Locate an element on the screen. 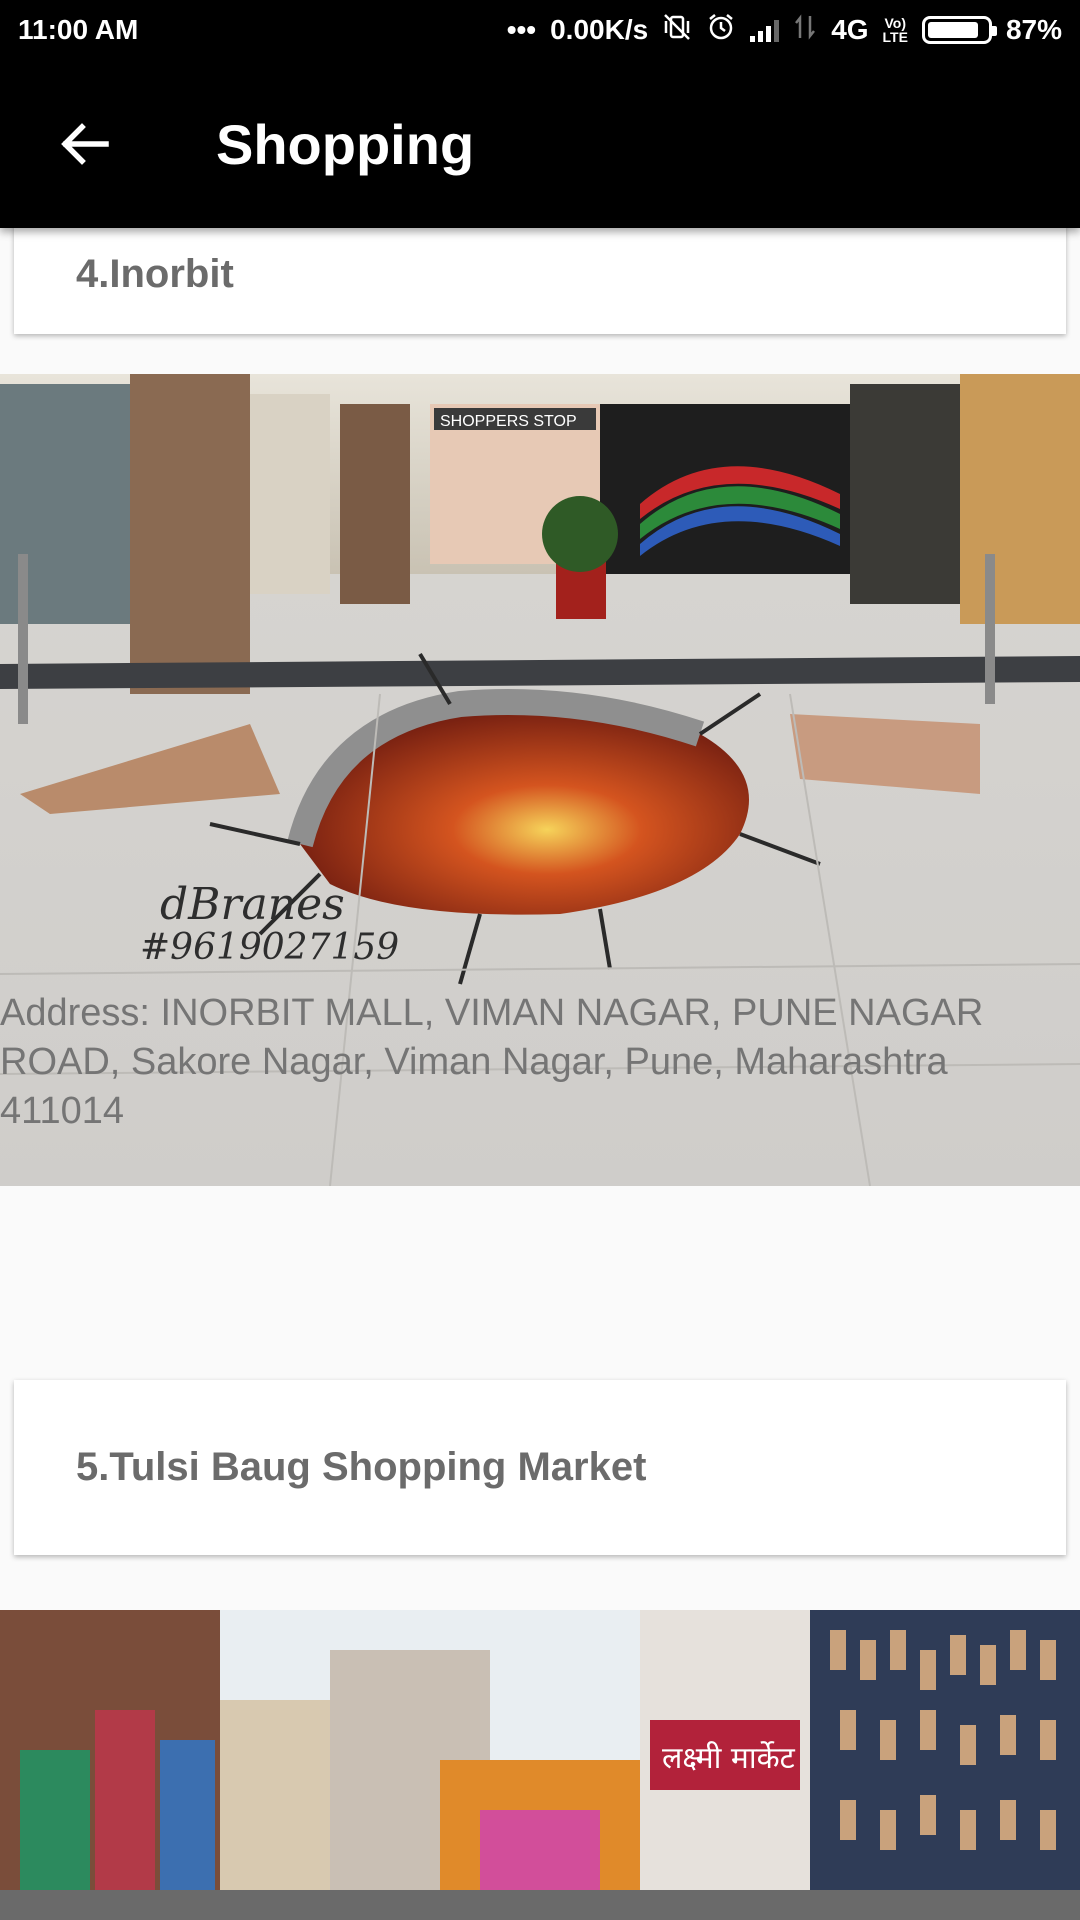 The height and width of the screenshot is (1920, 1080). battery-percent: 87% is located at coordinates (1033, 29).